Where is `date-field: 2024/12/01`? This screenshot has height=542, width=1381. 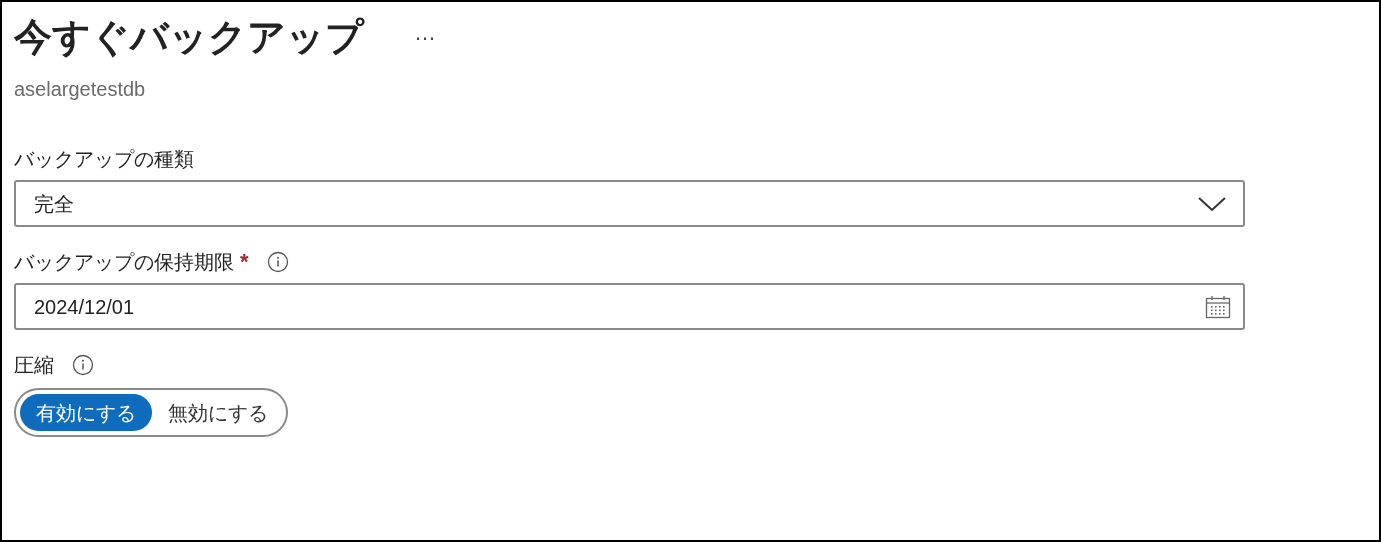
date-field: 2024/12/01 is located at coordinates (629, 306).